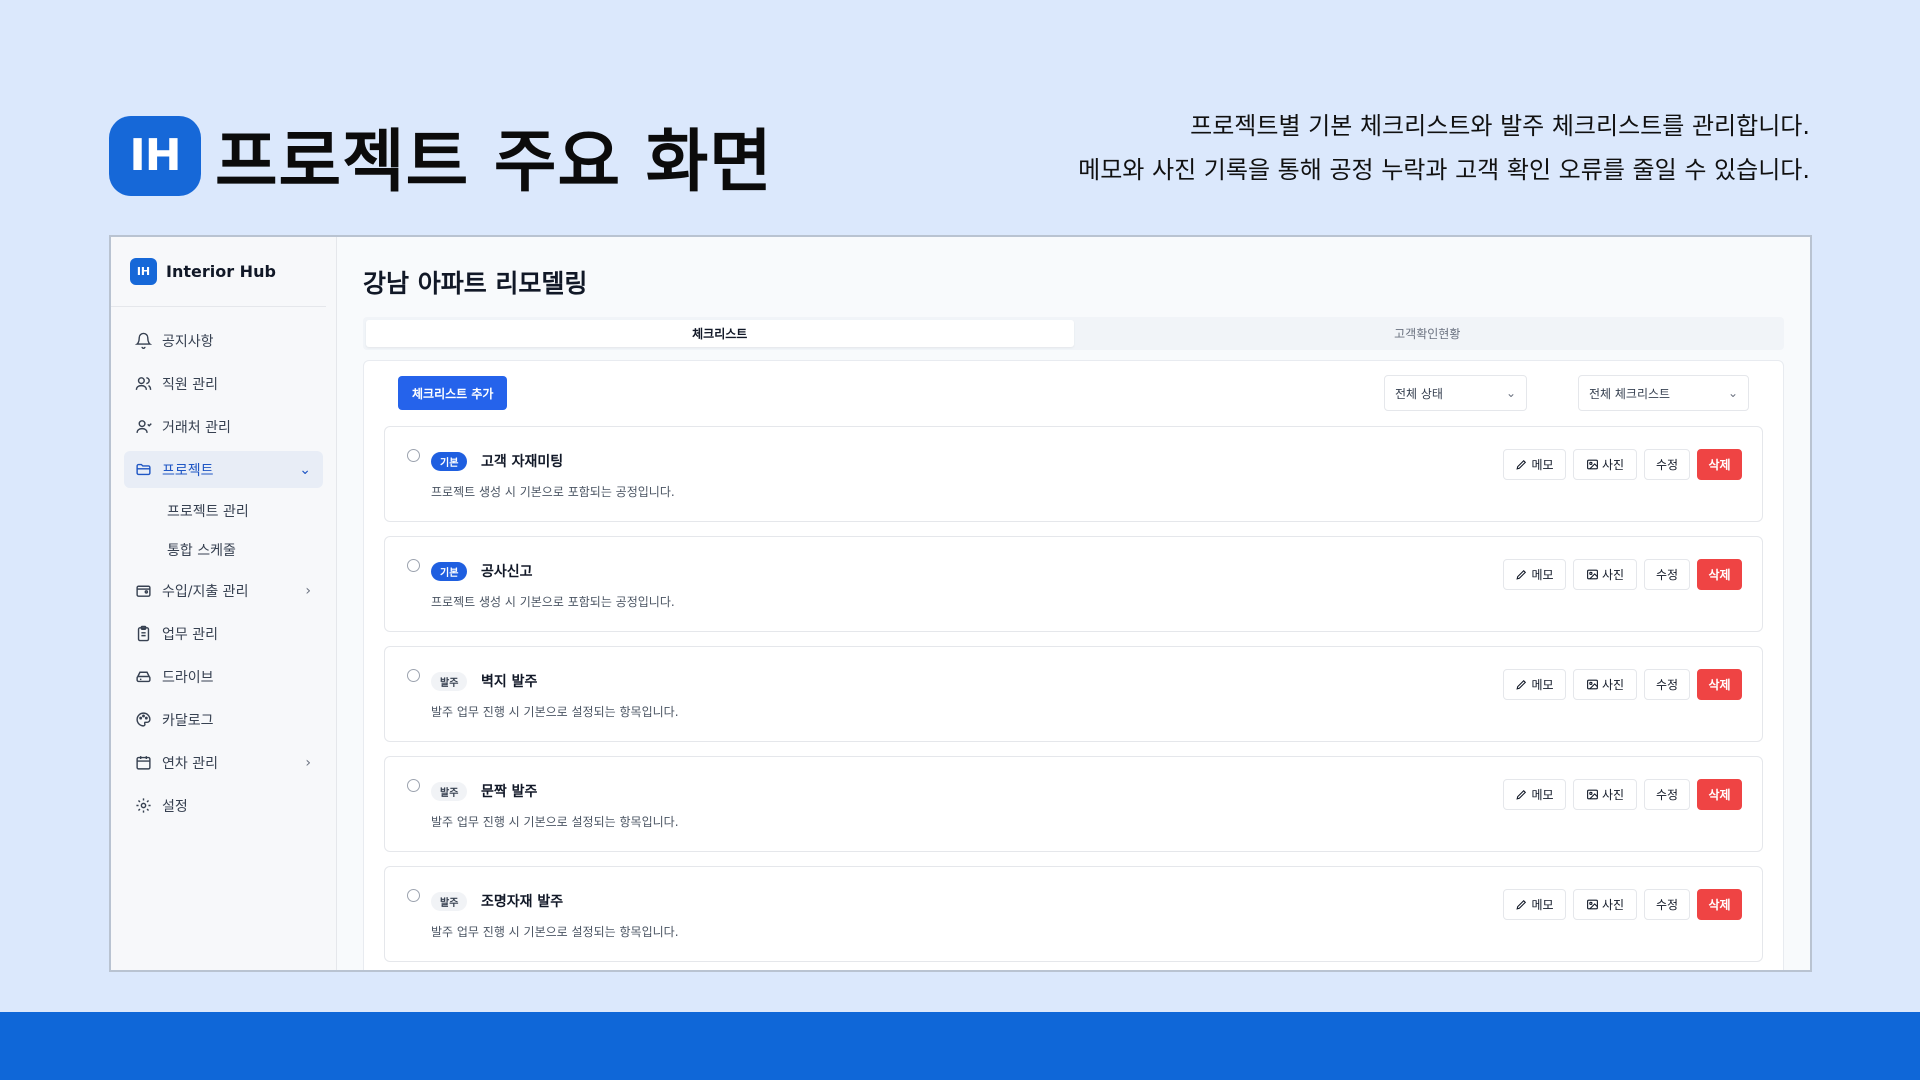 This screenshot has width=1920, height=1080. I want to click on sidebar-item-finance: 수입/지출 관리 ›, so click(223, 590).